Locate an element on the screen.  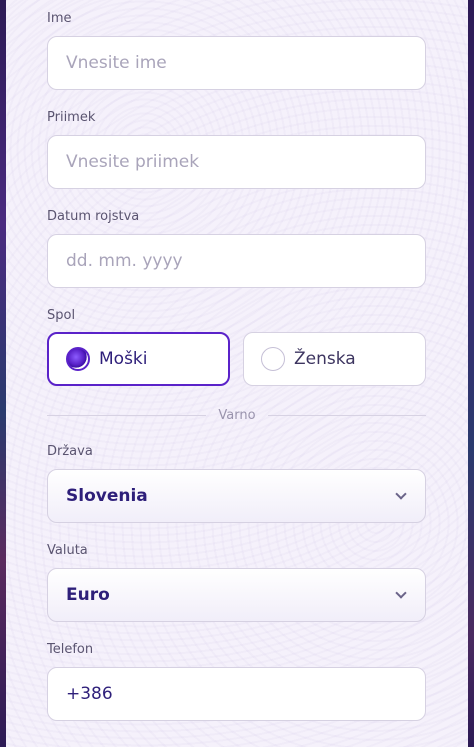
gender-option-male-label: Moški is located at coordinates (123, 359).